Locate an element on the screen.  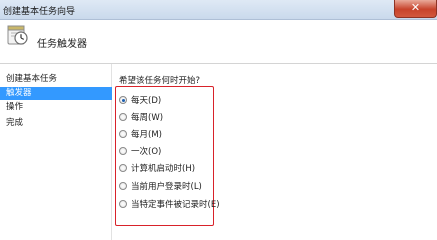
option-at-logon: 当前用户登录时(L) is located at coordinates (160, 186).